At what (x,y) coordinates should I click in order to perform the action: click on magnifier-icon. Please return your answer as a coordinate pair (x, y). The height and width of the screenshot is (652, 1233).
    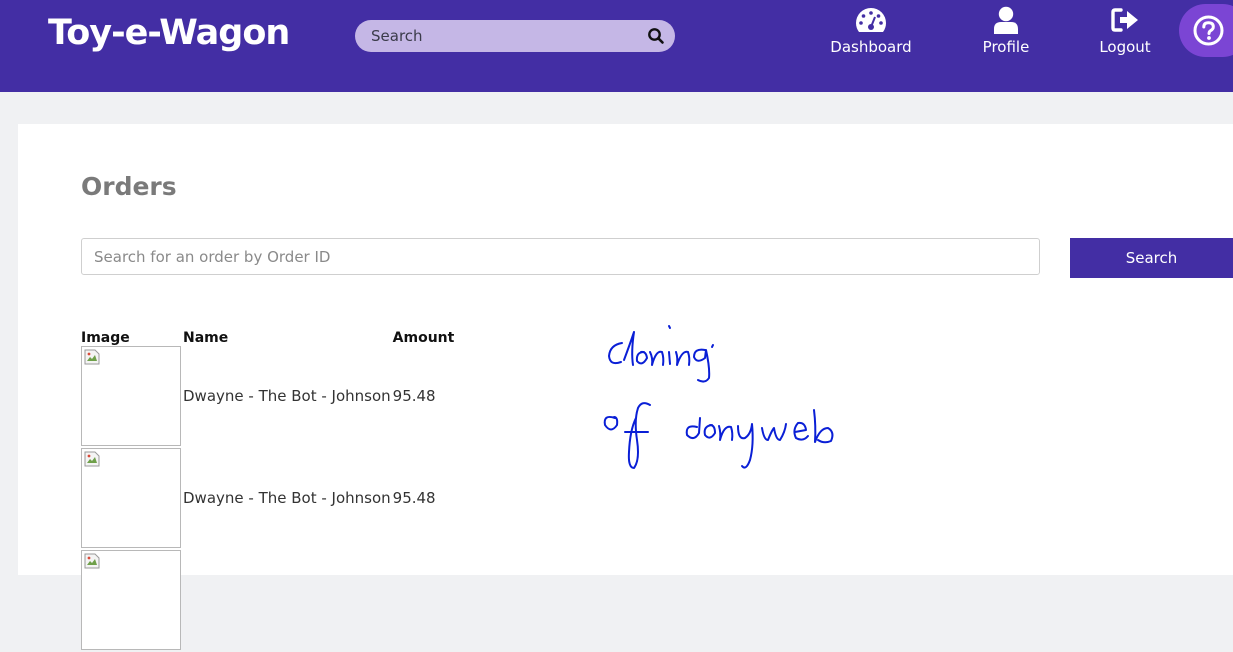
    Looking at the image, I should click on (656, 36).